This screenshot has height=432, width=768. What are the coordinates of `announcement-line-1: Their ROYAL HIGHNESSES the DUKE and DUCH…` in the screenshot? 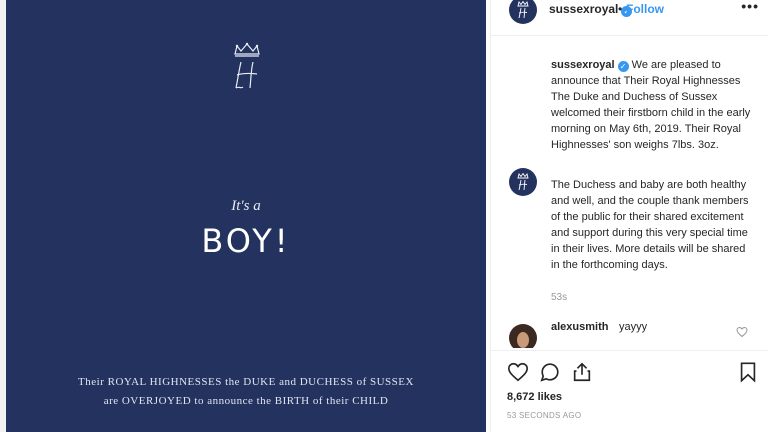 It's located at (246, 382).